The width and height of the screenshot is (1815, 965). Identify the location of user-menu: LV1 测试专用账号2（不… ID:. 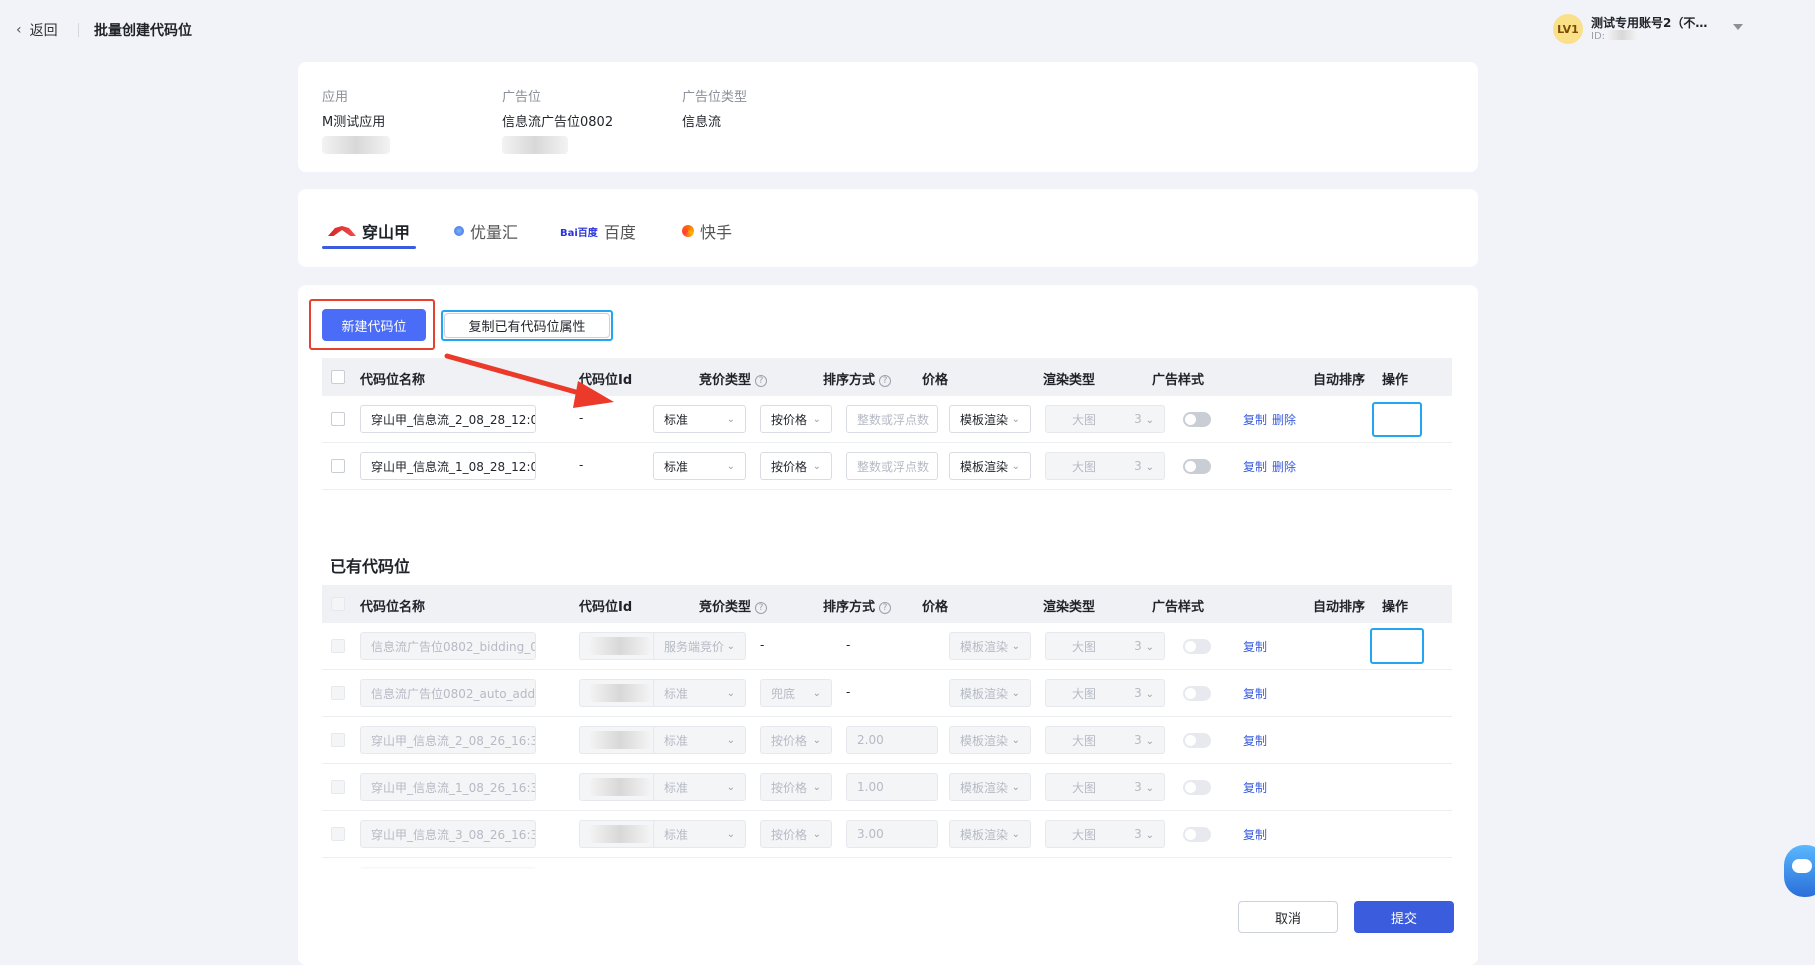
(1630, 29).